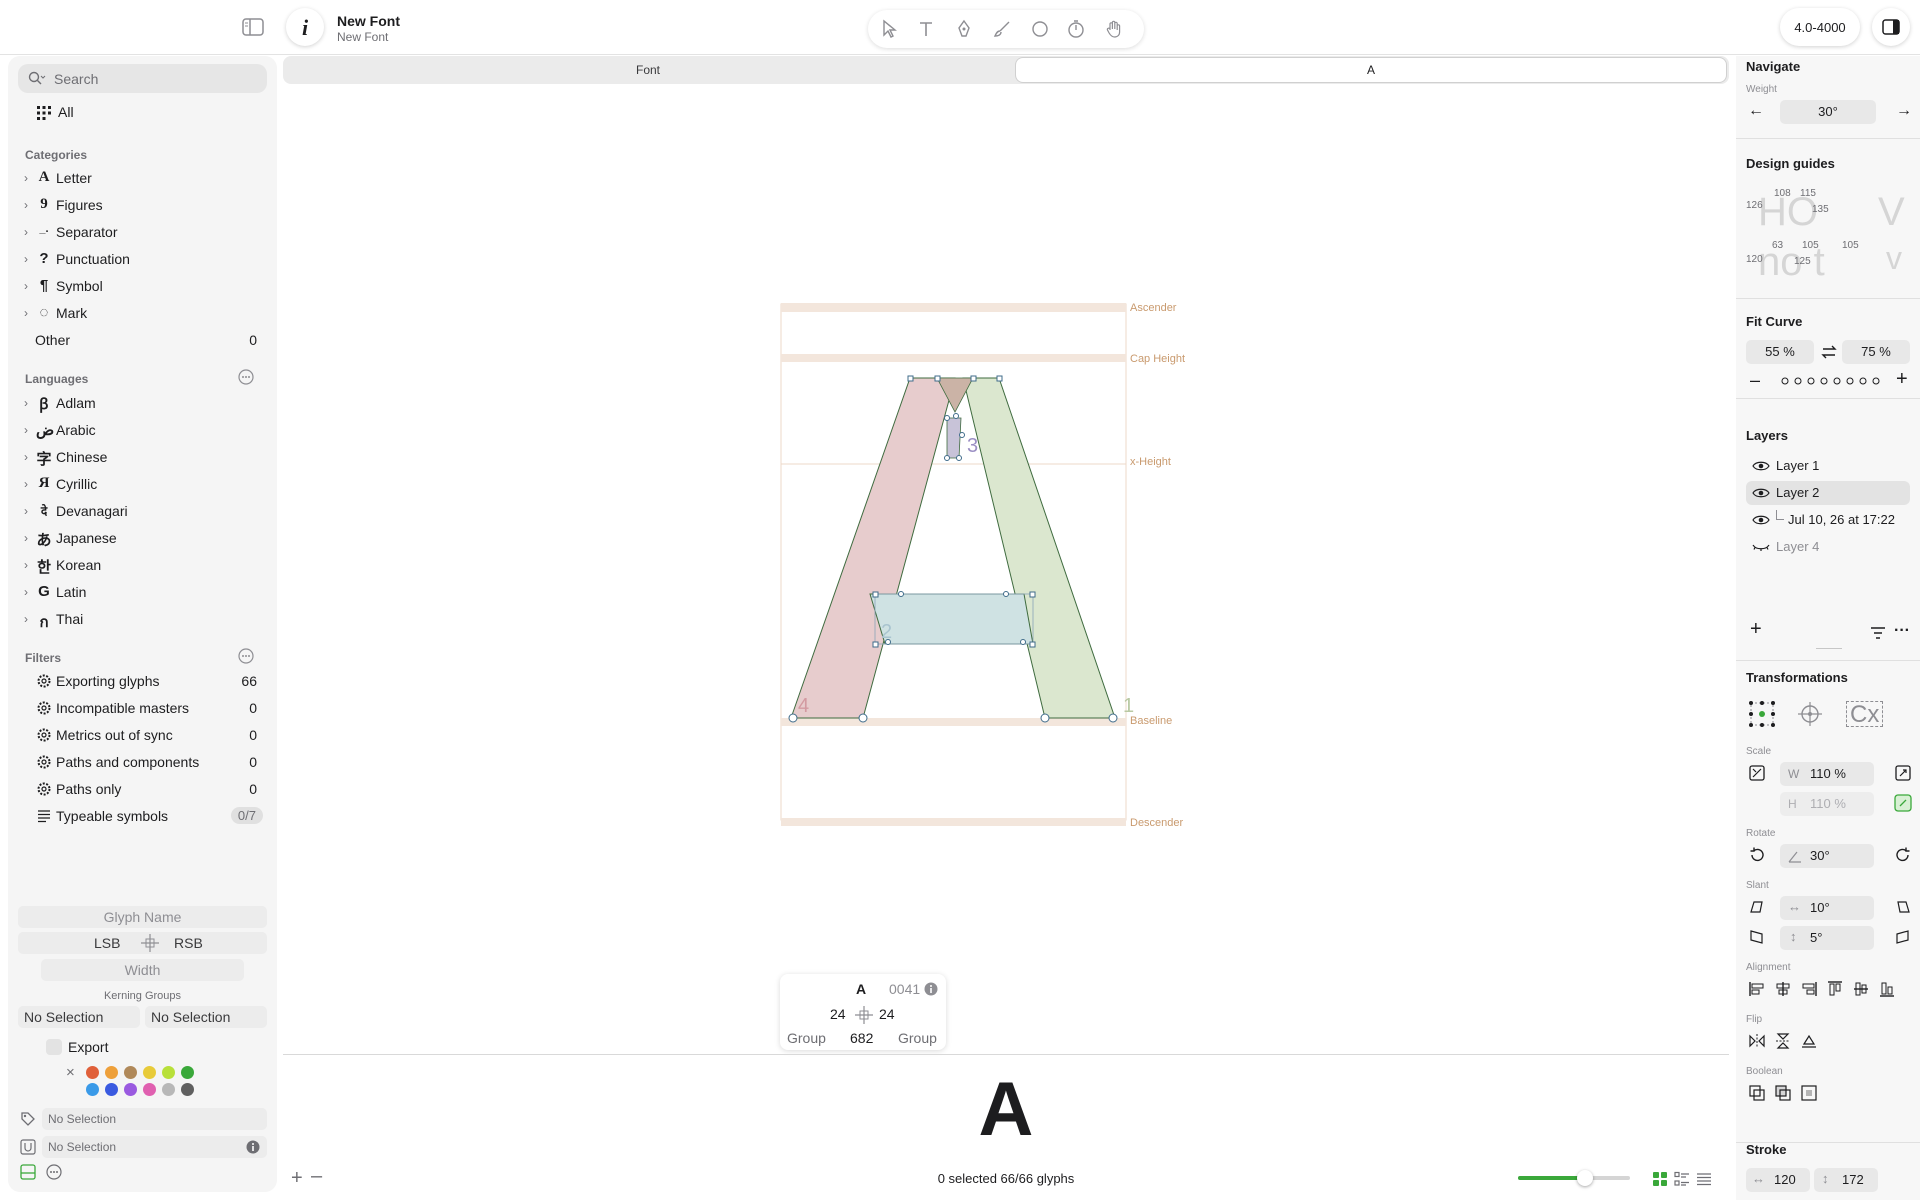 Image resolution: width=1920 pixels, height=1200 pixels. I want to click on info-card-width: 682, so click(861, 1038).